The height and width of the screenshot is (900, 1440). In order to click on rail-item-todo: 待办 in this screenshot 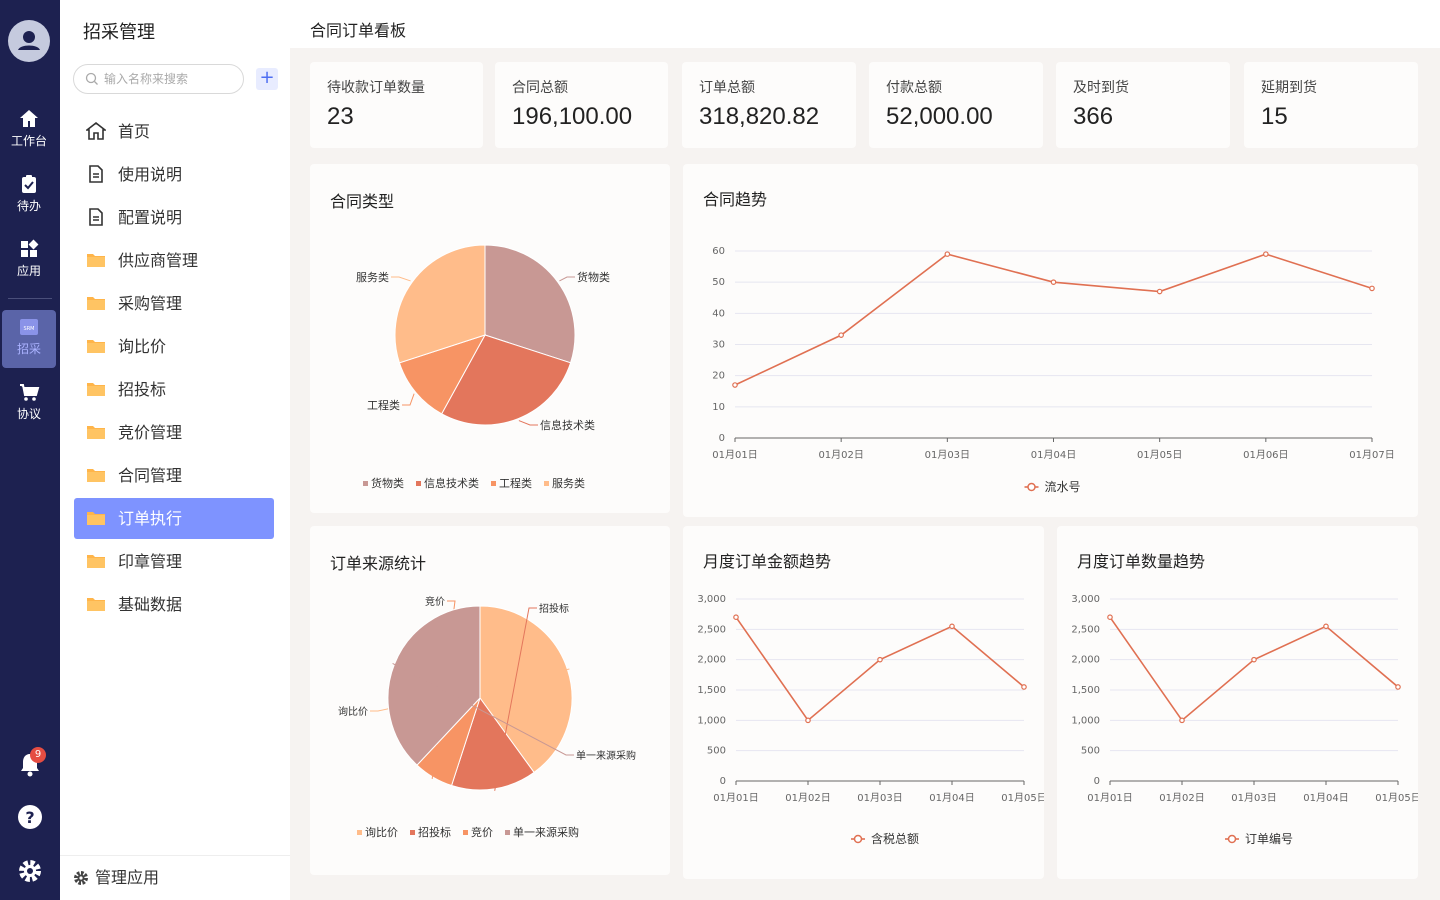, I will do `click(29, 196)`.